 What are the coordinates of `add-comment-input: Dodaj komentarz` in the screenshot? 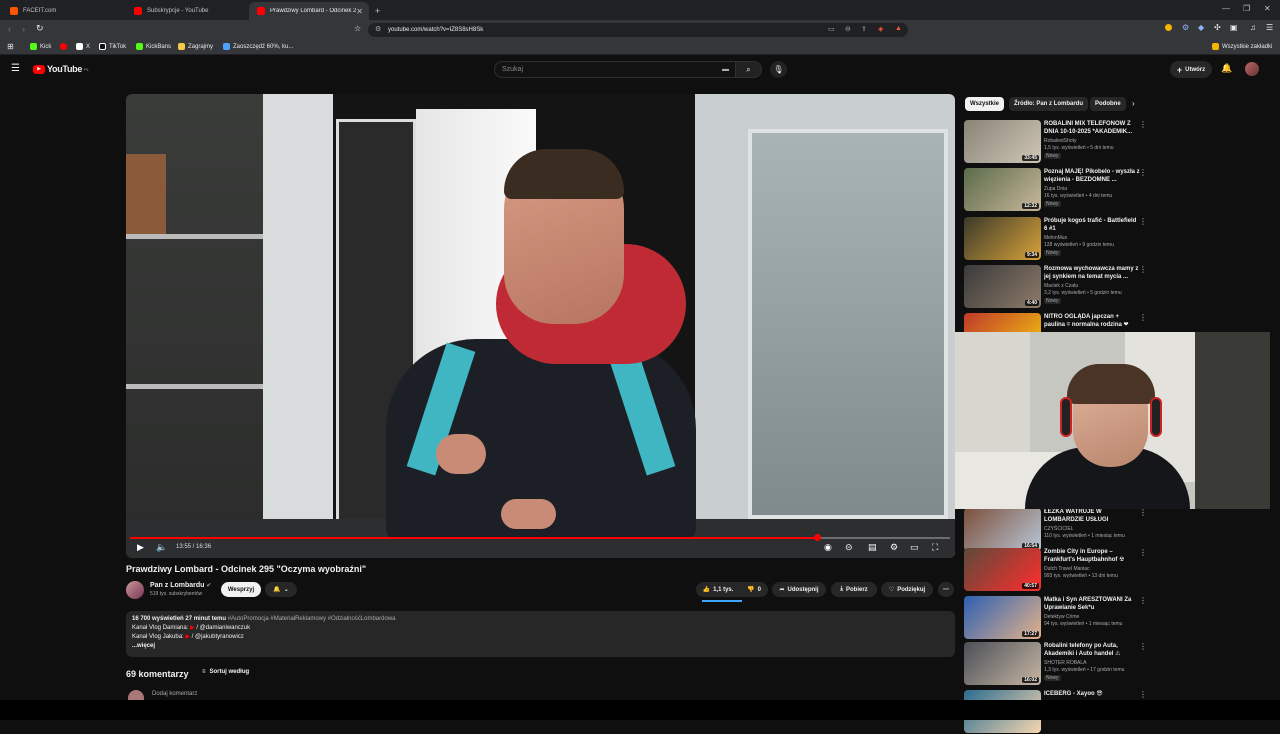 It's located at (174, 694).